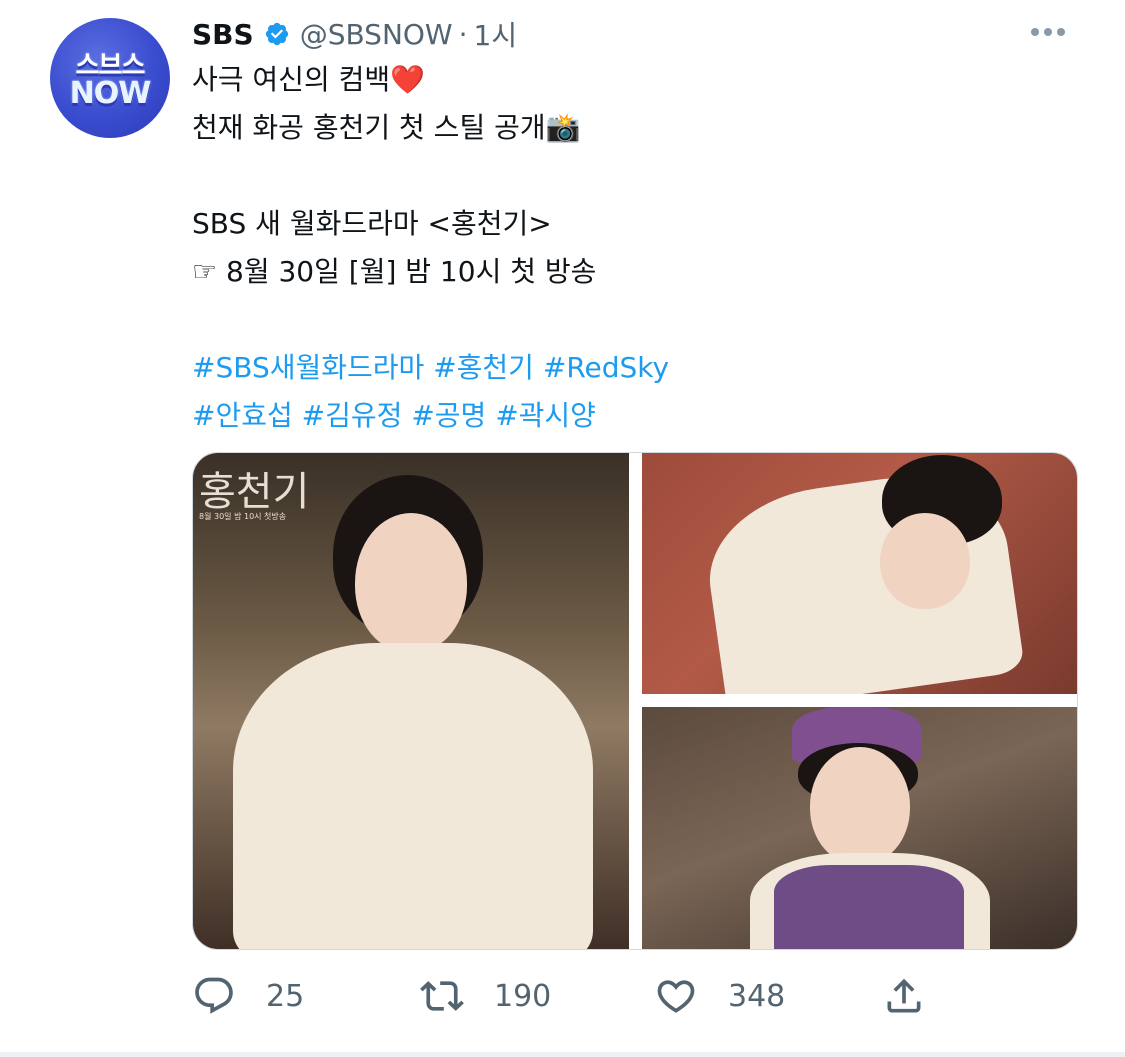 The width and height of the screenshot is (1125, 1057). Describe the element at coordinates (352, 415) in the screenshot. I see `hashtag-link: #김유정` at that location.